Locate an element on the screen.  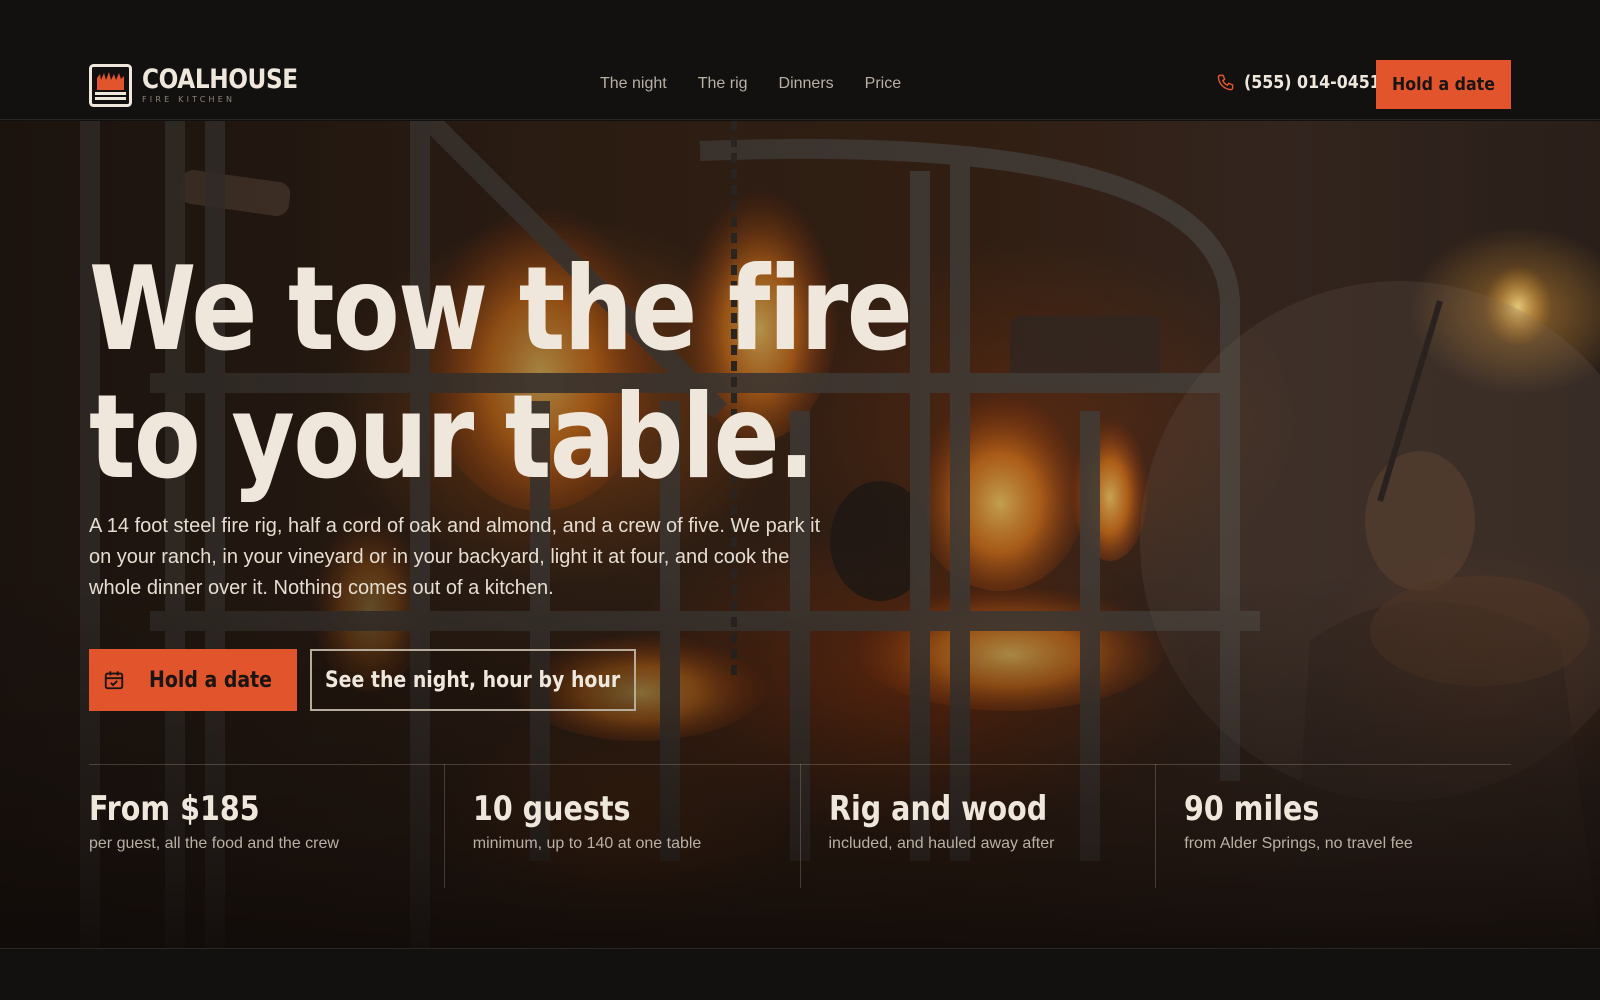
stat-value: From $185 is located at coordinates (174, 809).